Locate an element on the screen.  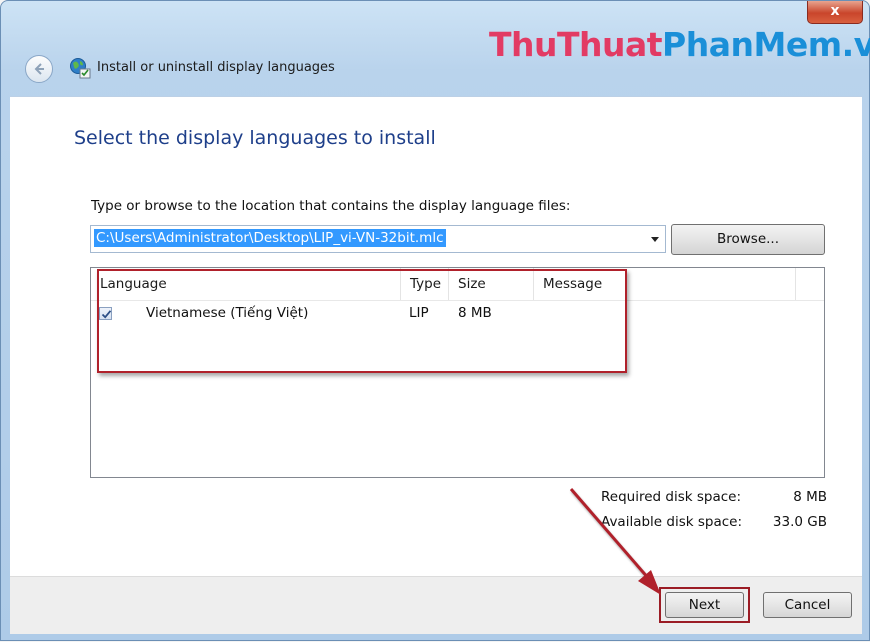
available-space-value: 33.0 GB is located at coordinates (799, 522).